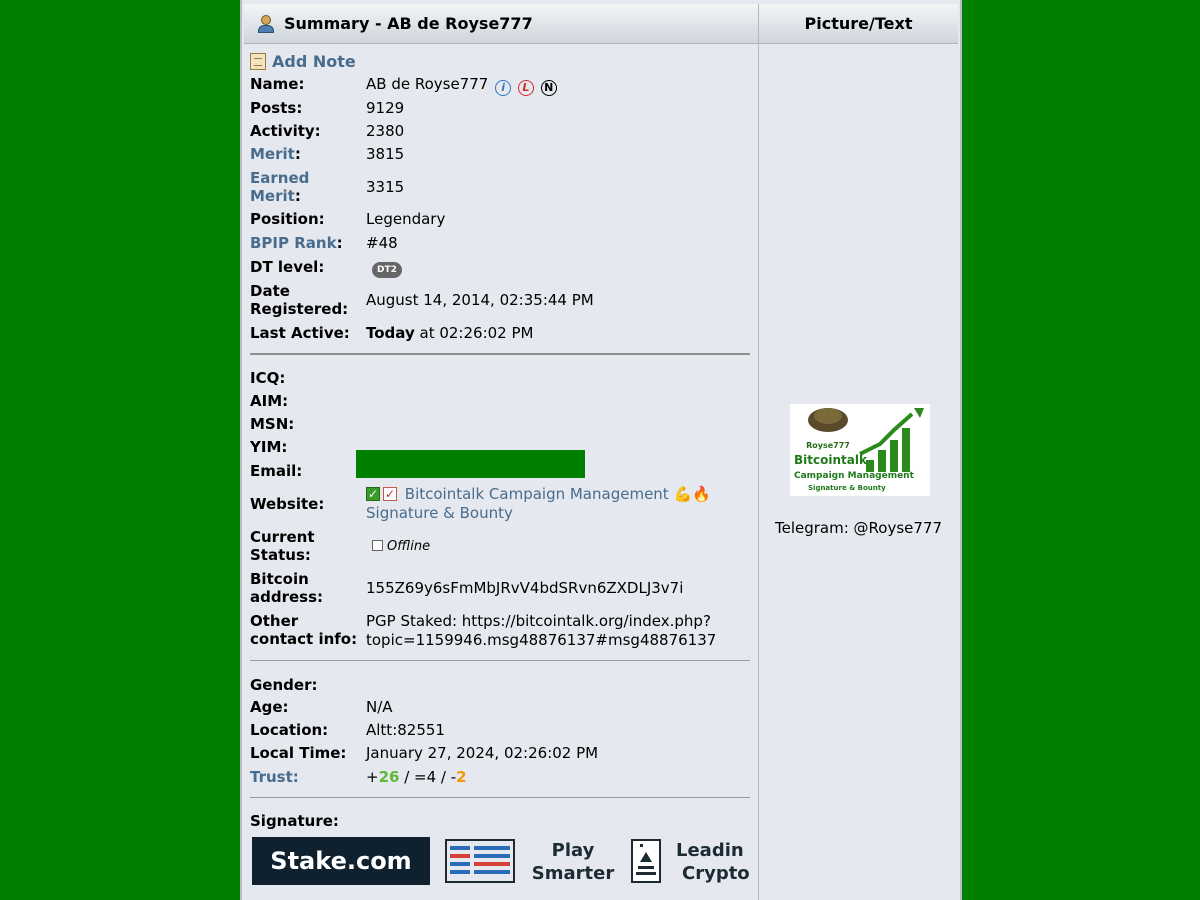 This screenshot has height=900, width=1200. Describe the element at coordinates (646, 861) in the screenshot. I see `trophy-icon` at that location.